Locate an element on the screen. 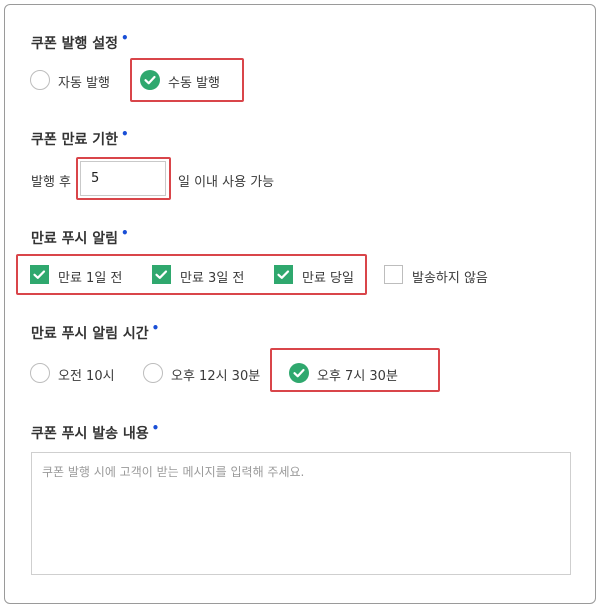  expiry-suffix-label: 일 이내 사용 가능 is located at coordinates (226, 182).